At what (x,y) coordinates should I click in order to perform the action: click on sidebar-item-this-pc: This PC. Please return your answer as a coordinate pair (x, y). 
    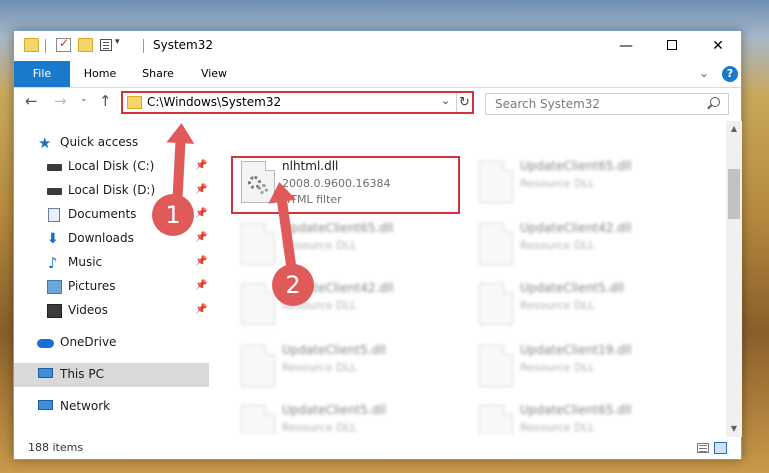
    Looking at the image, I should click on (111, 375).